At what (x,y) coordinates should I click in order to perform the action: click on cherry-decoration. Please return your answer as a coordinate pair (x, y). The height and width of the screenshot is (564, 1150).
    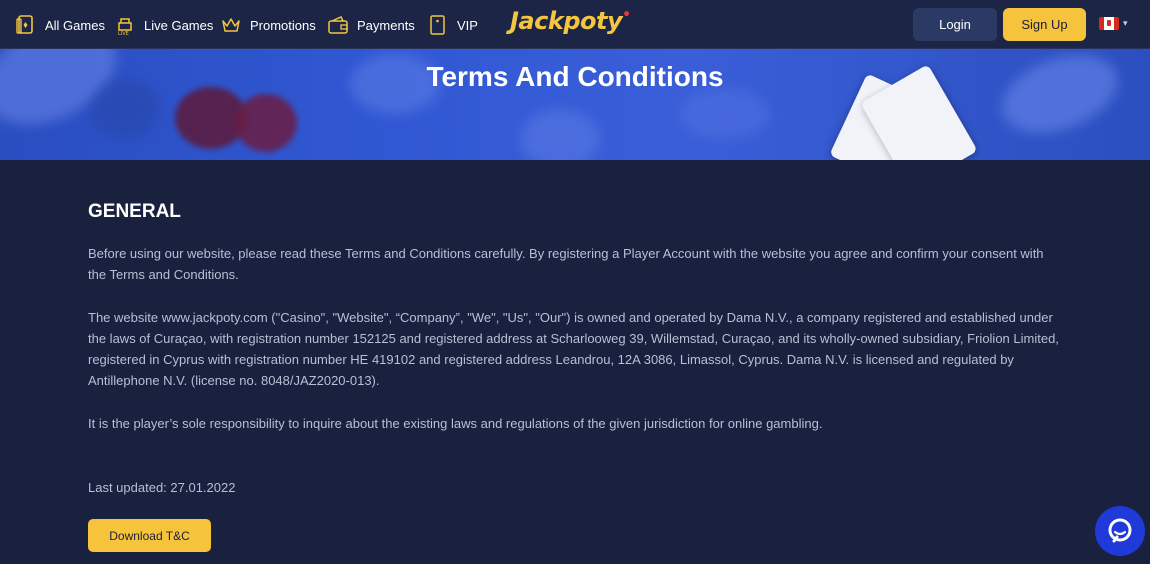
    Looking at the image, I should click on (266, 123).